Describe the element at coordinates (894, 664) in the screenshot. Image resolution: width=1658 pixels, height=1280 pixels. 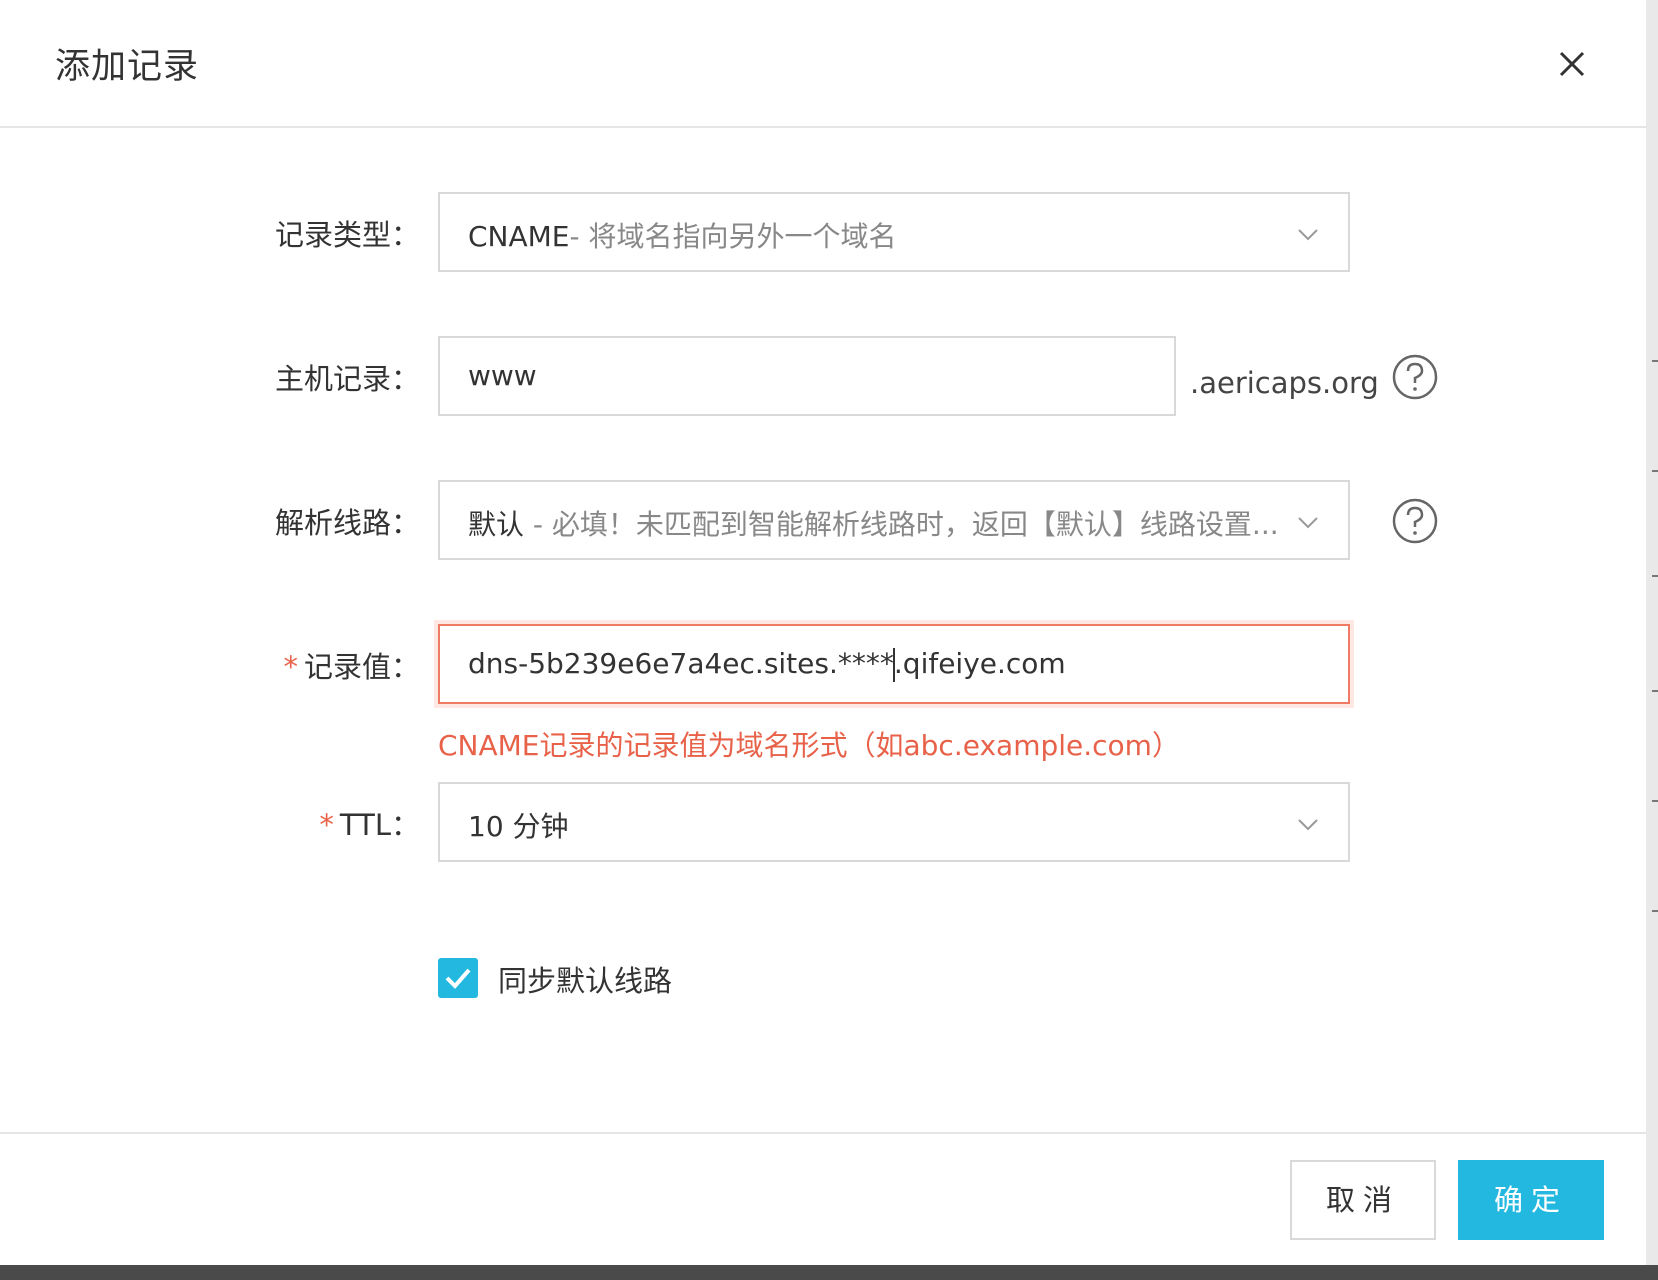
I see `record-value-input: dns-5b239e6e7a4ec.sites.****.qifeiye.com` at that location.